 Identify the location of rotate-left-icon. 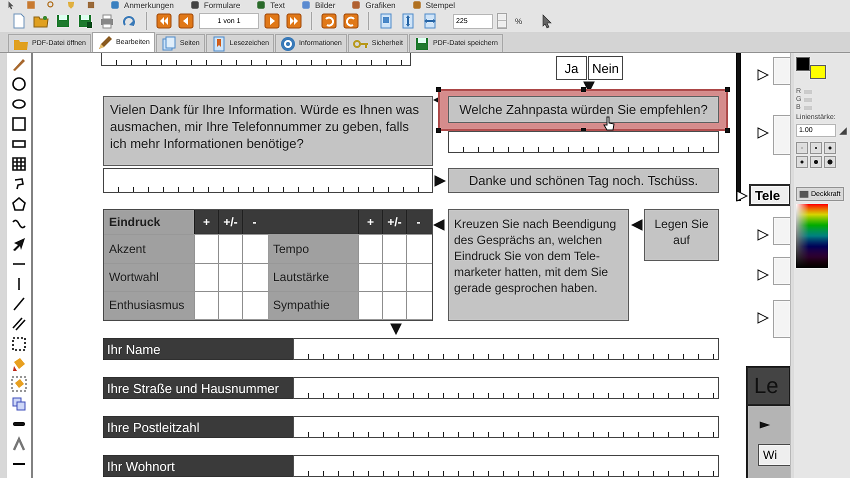
(329, 21).